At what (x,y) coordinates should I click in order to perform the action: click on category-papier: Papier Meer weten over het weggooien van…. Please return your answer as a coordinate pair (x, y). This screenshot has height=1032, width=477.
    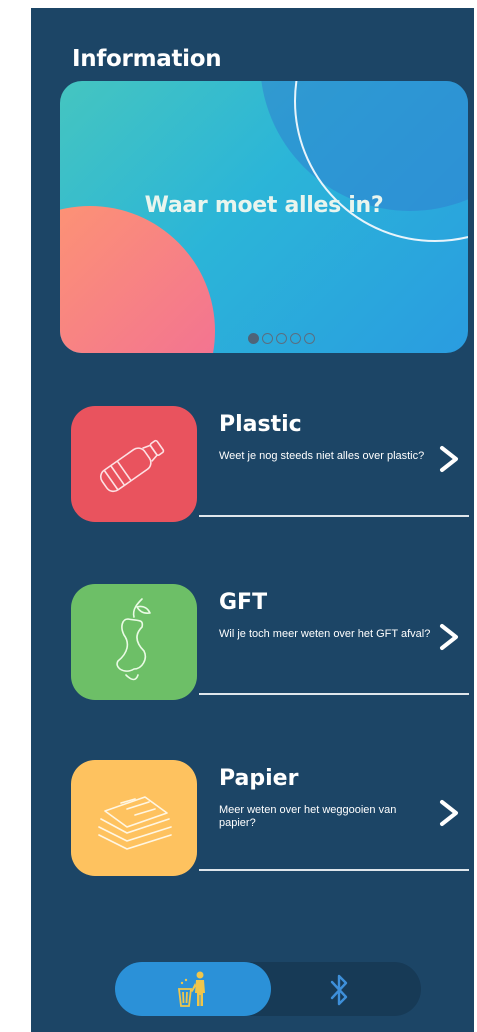
    Looking at the image, I should click on (271, 820).